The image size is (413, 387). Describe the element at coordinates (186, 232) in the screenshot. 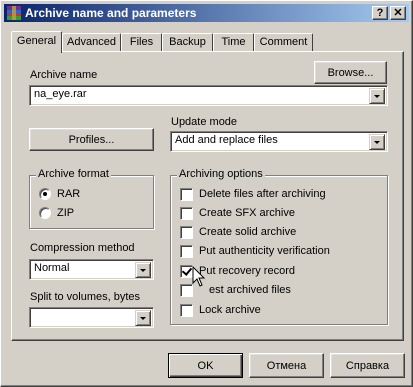

I see `create-solid-checkbox` at that location.